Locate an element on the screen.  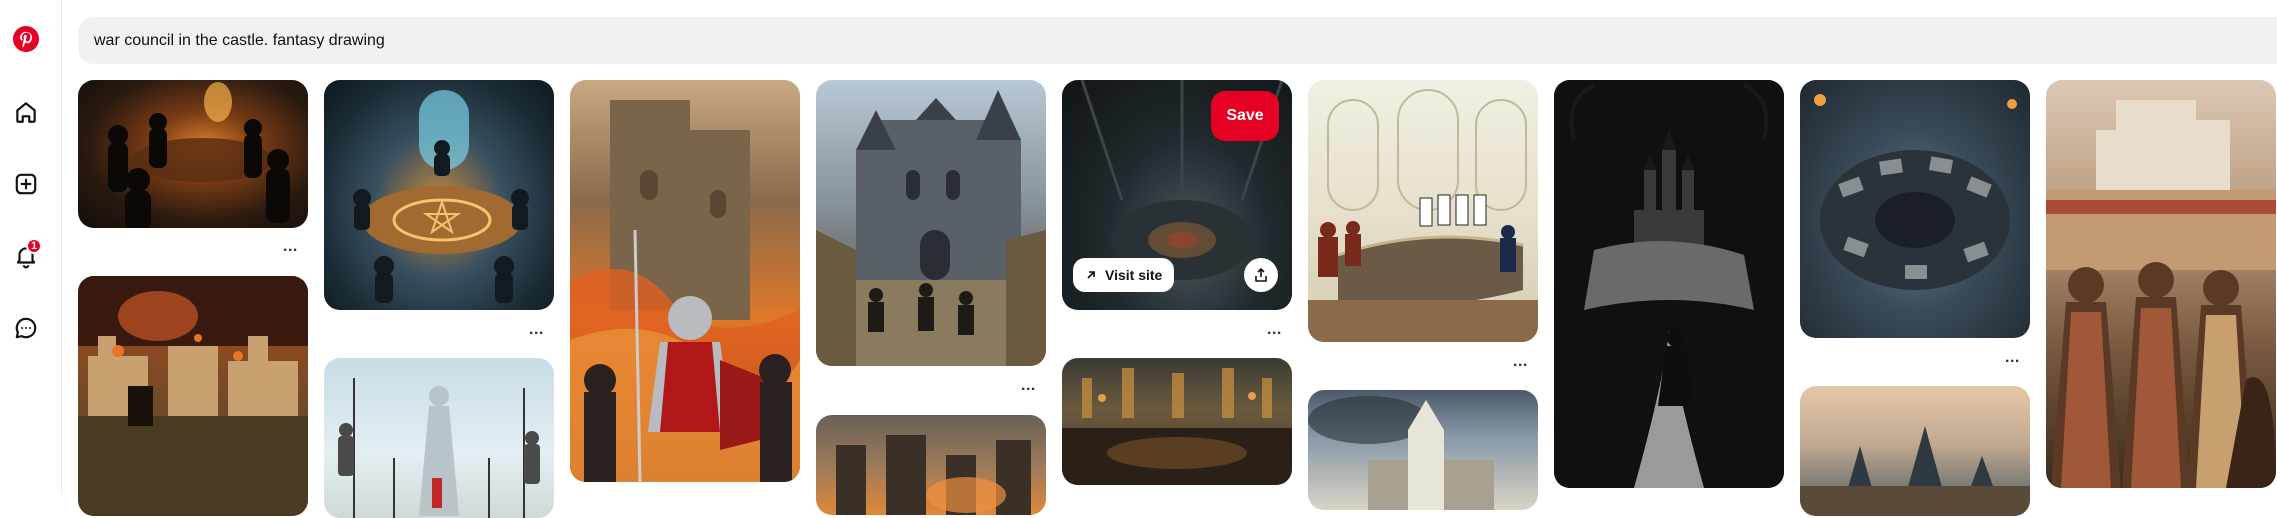
visit-site-label: Visit site is located at coordinates (1134, 275).